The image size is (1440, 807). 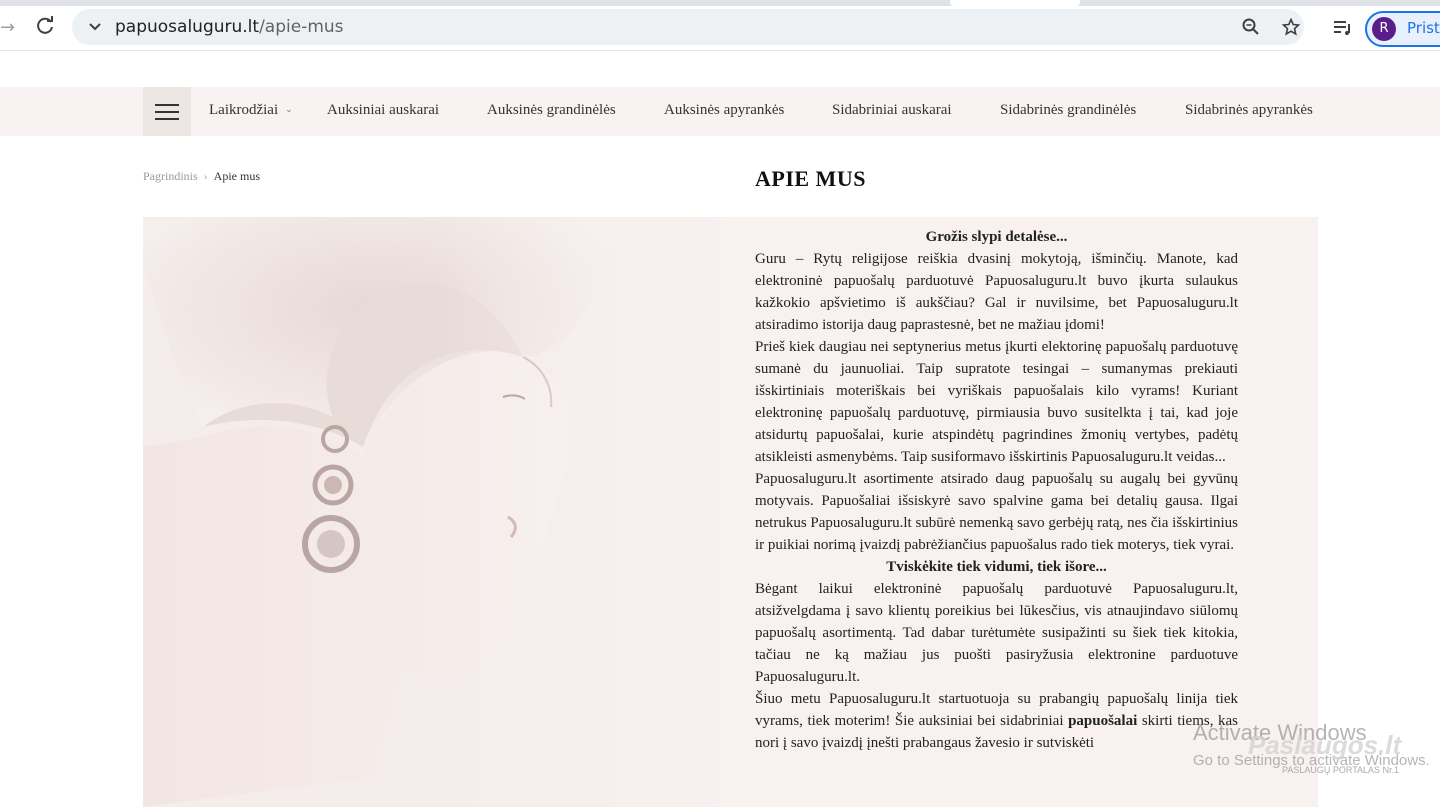 I want to click on nav-item-sidabrines-grandineles: Sidabrinės grandinėlės, so click(x=1068, y=110).